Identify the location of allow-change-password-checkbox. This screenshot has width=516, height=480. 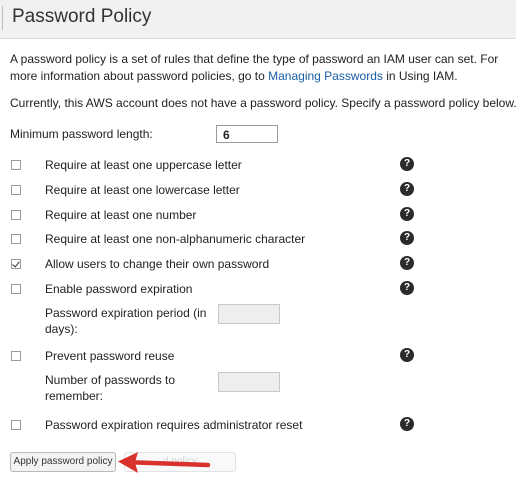
(16, 264).